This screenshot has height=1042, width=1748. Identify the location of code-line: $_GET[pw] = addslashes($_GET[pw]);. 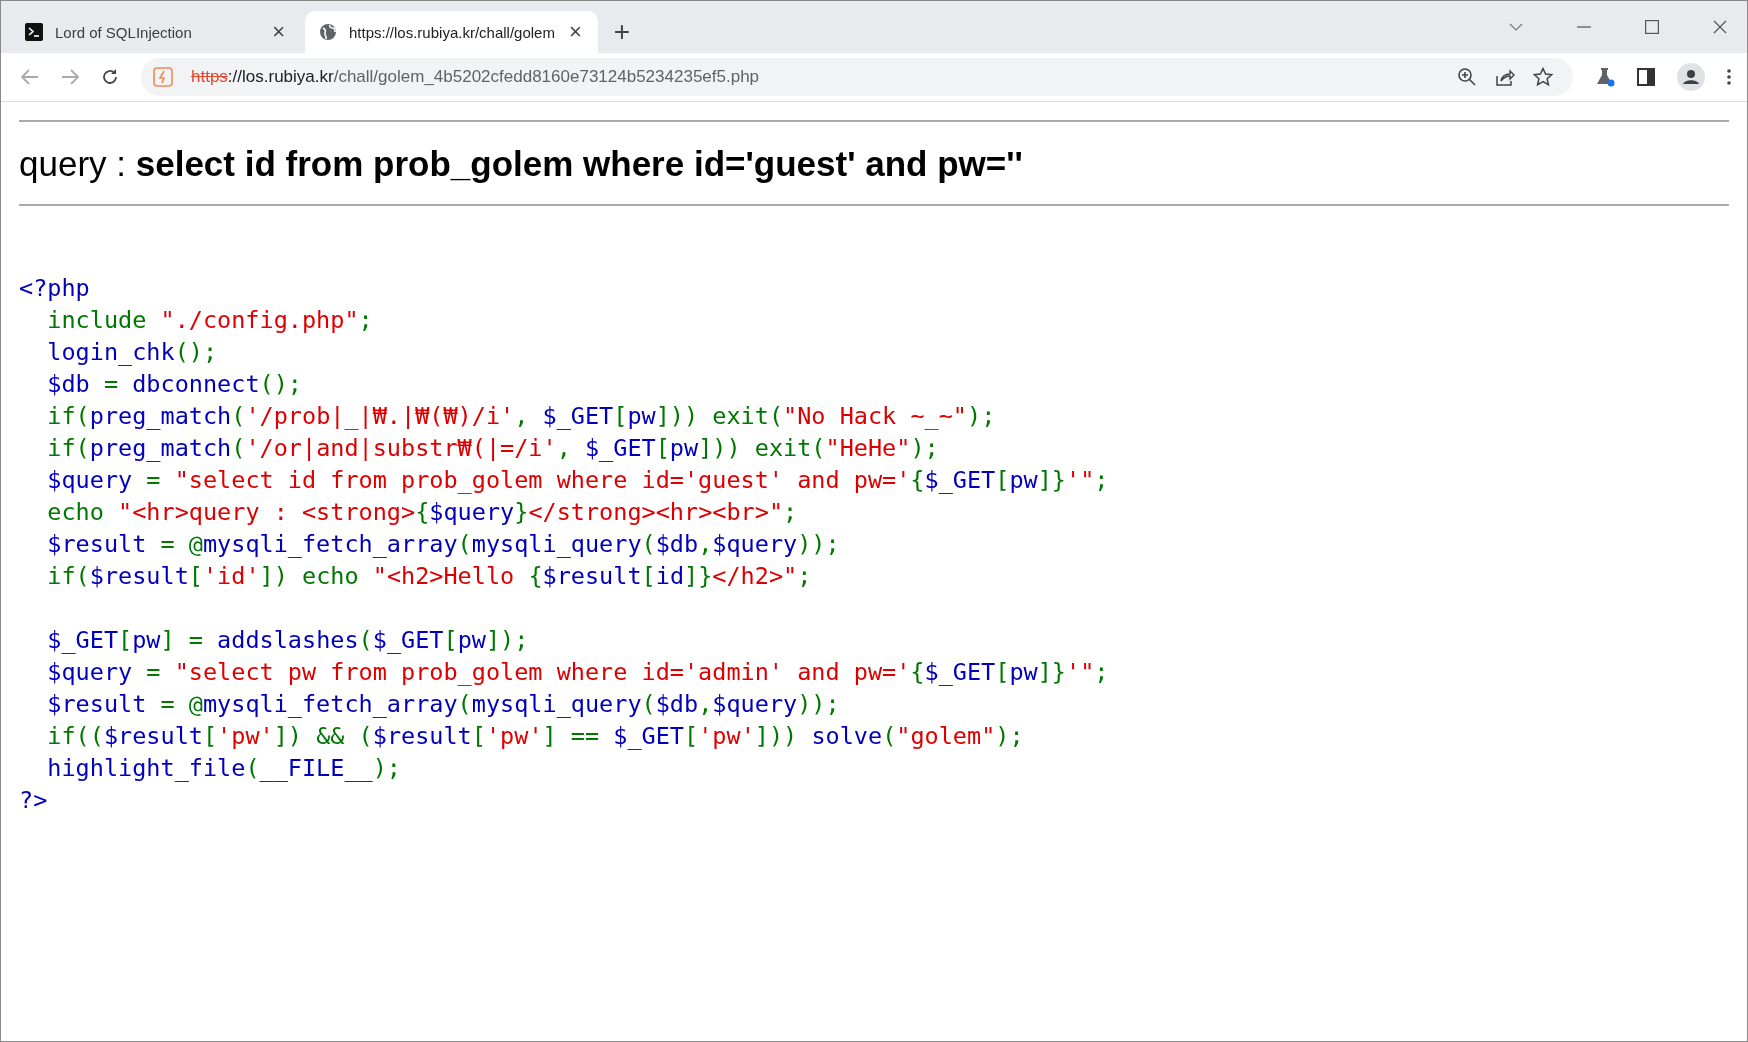
(287, 640).